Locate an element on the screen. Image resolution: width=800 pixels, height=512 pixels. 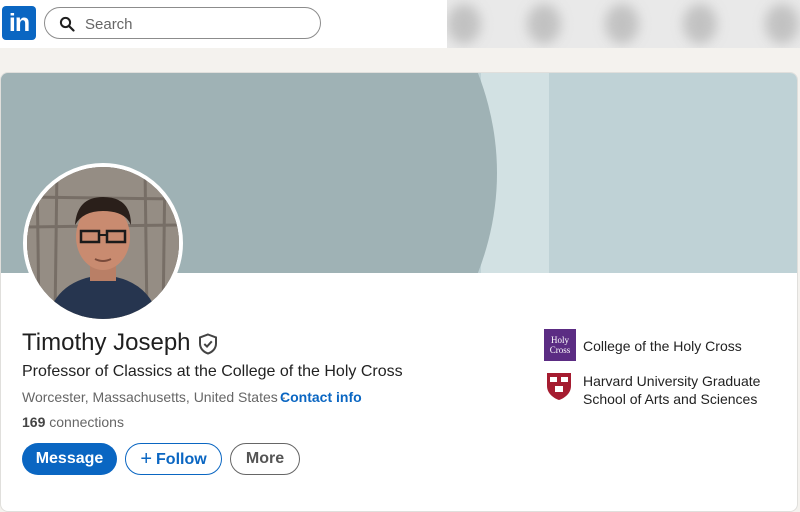
org-holy-cross-name: College of the Holy Cross is located at coordinates (662, 346).